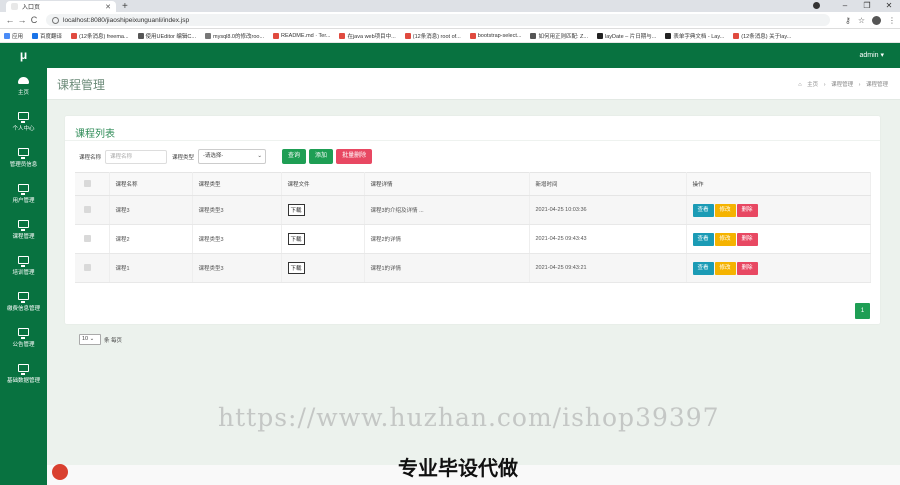 Image resolution: width=900 pixels, height=485 pixels. What do you see at coordinates (90, 157) in the screenshot?
I see `course-name-label: 课程名称` at bounding box center [90, 157].